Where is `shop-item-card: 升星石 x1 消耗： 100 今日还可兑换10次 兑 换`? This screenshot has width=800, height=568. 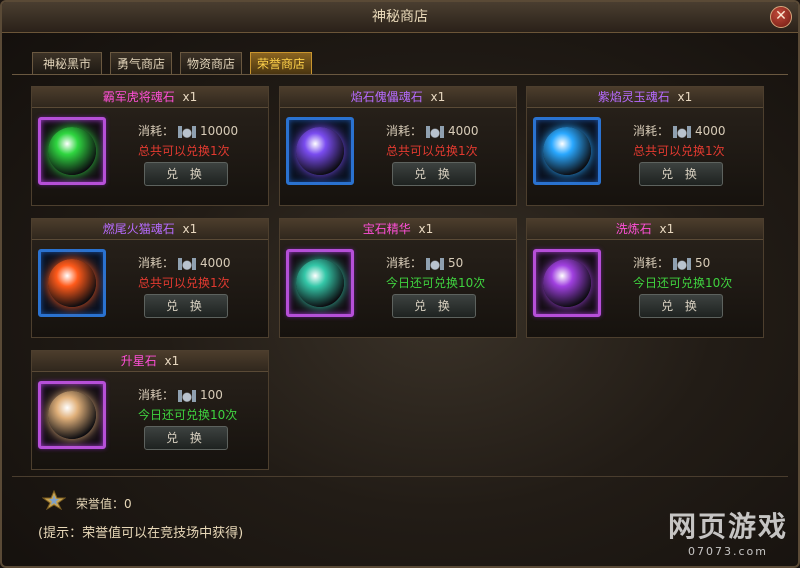
shop-item-card: 升星石 x1 消耗： 100 今日还可兑换10次 兑 换 is located at coordinates (150, 410).